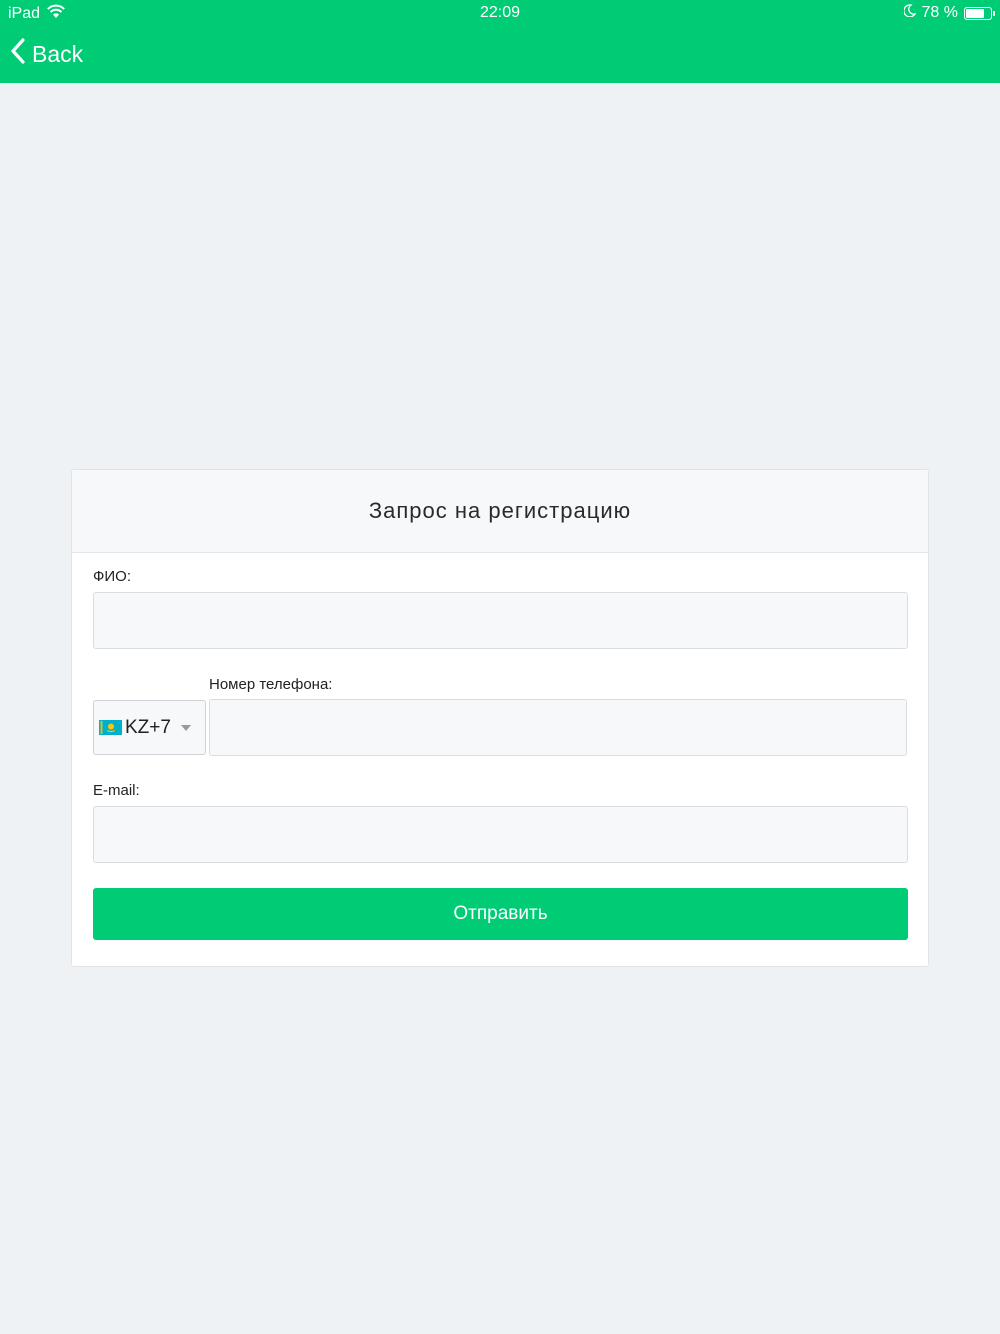 This screenshot has height=1334, width=1000. What do you see at coordinates (500, 41) in the screenshot?
I see `header-bar: iPad 22:09 78 % Back` at bounding box center [500, 41].